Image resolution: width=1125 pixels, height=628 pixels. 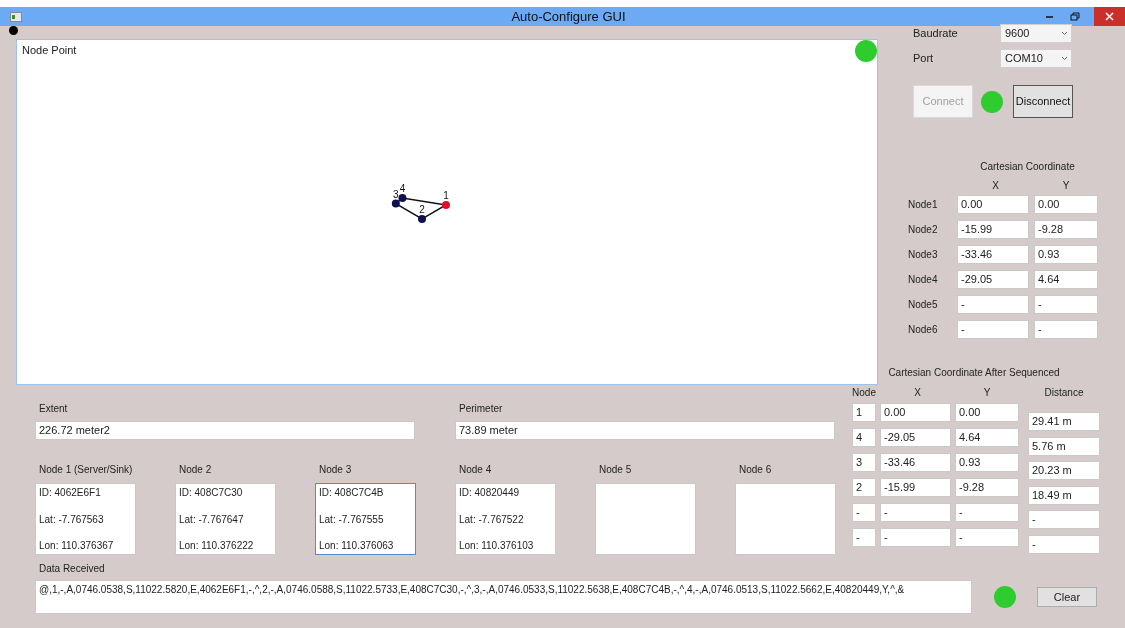 What do you see at coordinates (446, 195) in the screenshot?
I see `node-label: 1` at bounding box center [446, 195].